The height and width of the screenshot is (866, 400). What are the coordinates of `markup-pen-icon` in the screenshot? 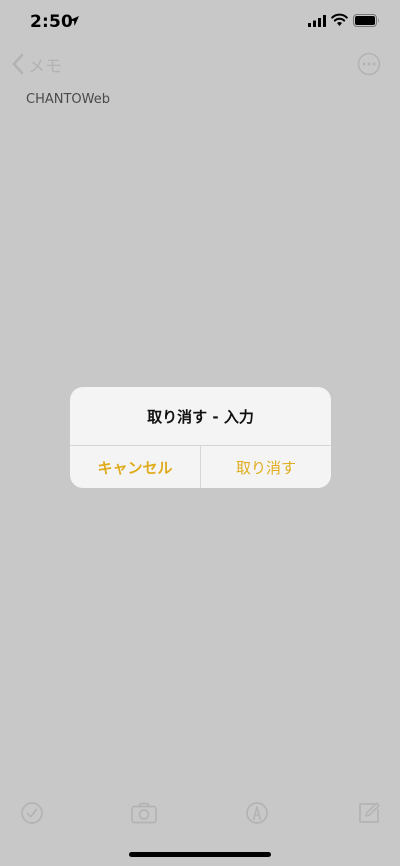 It's located at (257, 813).